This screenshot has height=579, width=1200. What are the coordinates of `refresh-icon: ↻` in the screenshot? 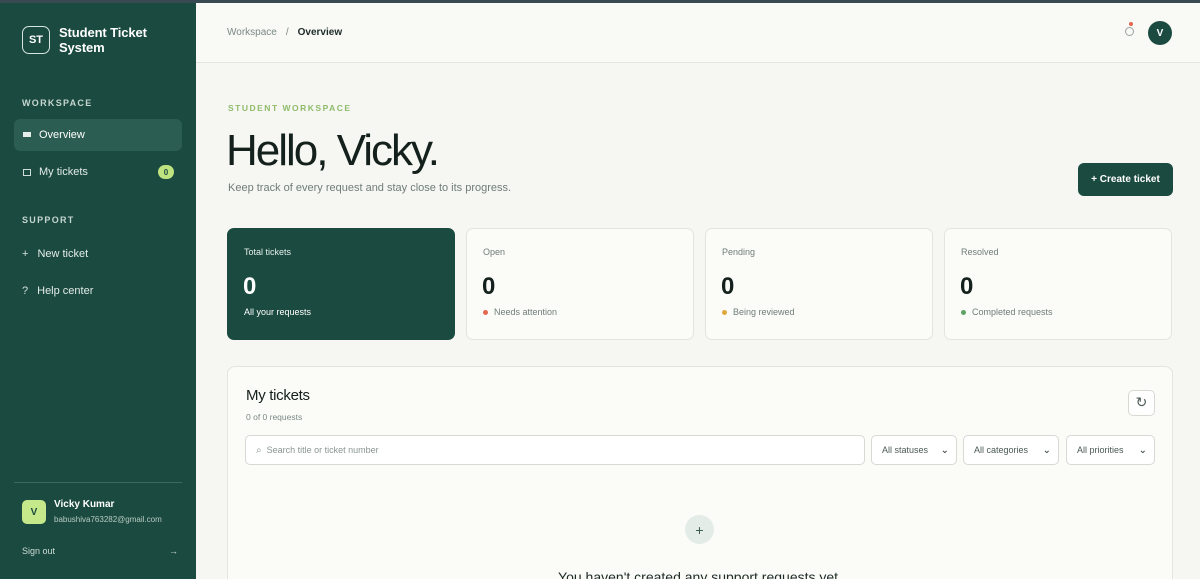 It's located at (1141, 403).